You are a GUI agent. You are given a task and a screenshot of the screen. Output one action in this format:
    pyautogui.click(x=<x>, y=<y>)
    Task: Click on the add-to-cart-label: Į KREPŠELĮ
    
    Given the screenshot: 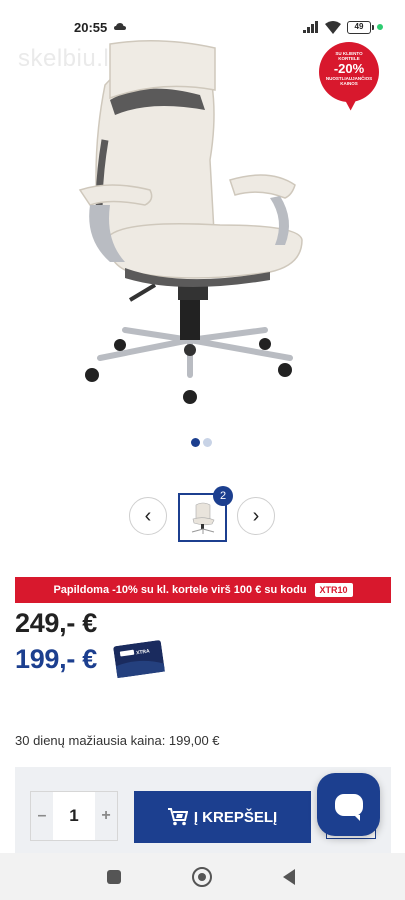 What is the action you would take?
    pyautogui.click(x=235, y=817)
    